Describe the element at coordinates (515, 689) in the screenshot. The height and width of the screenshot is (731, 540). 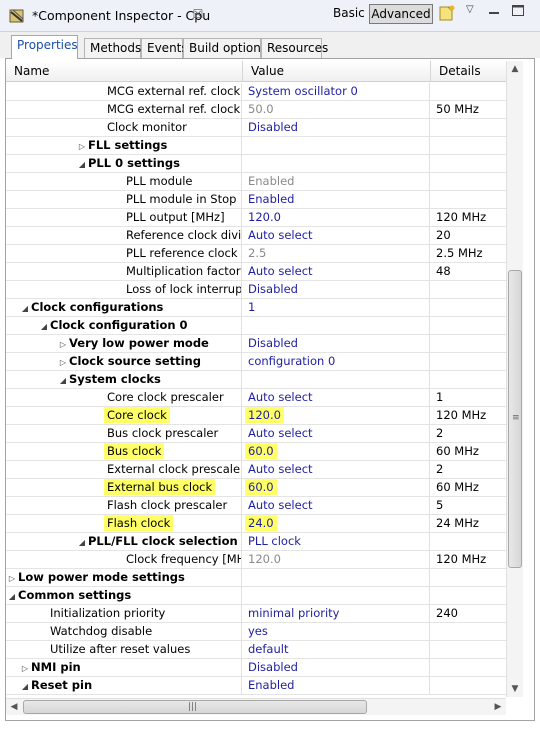
I see `scroll-down-icon: ▼` at that location.